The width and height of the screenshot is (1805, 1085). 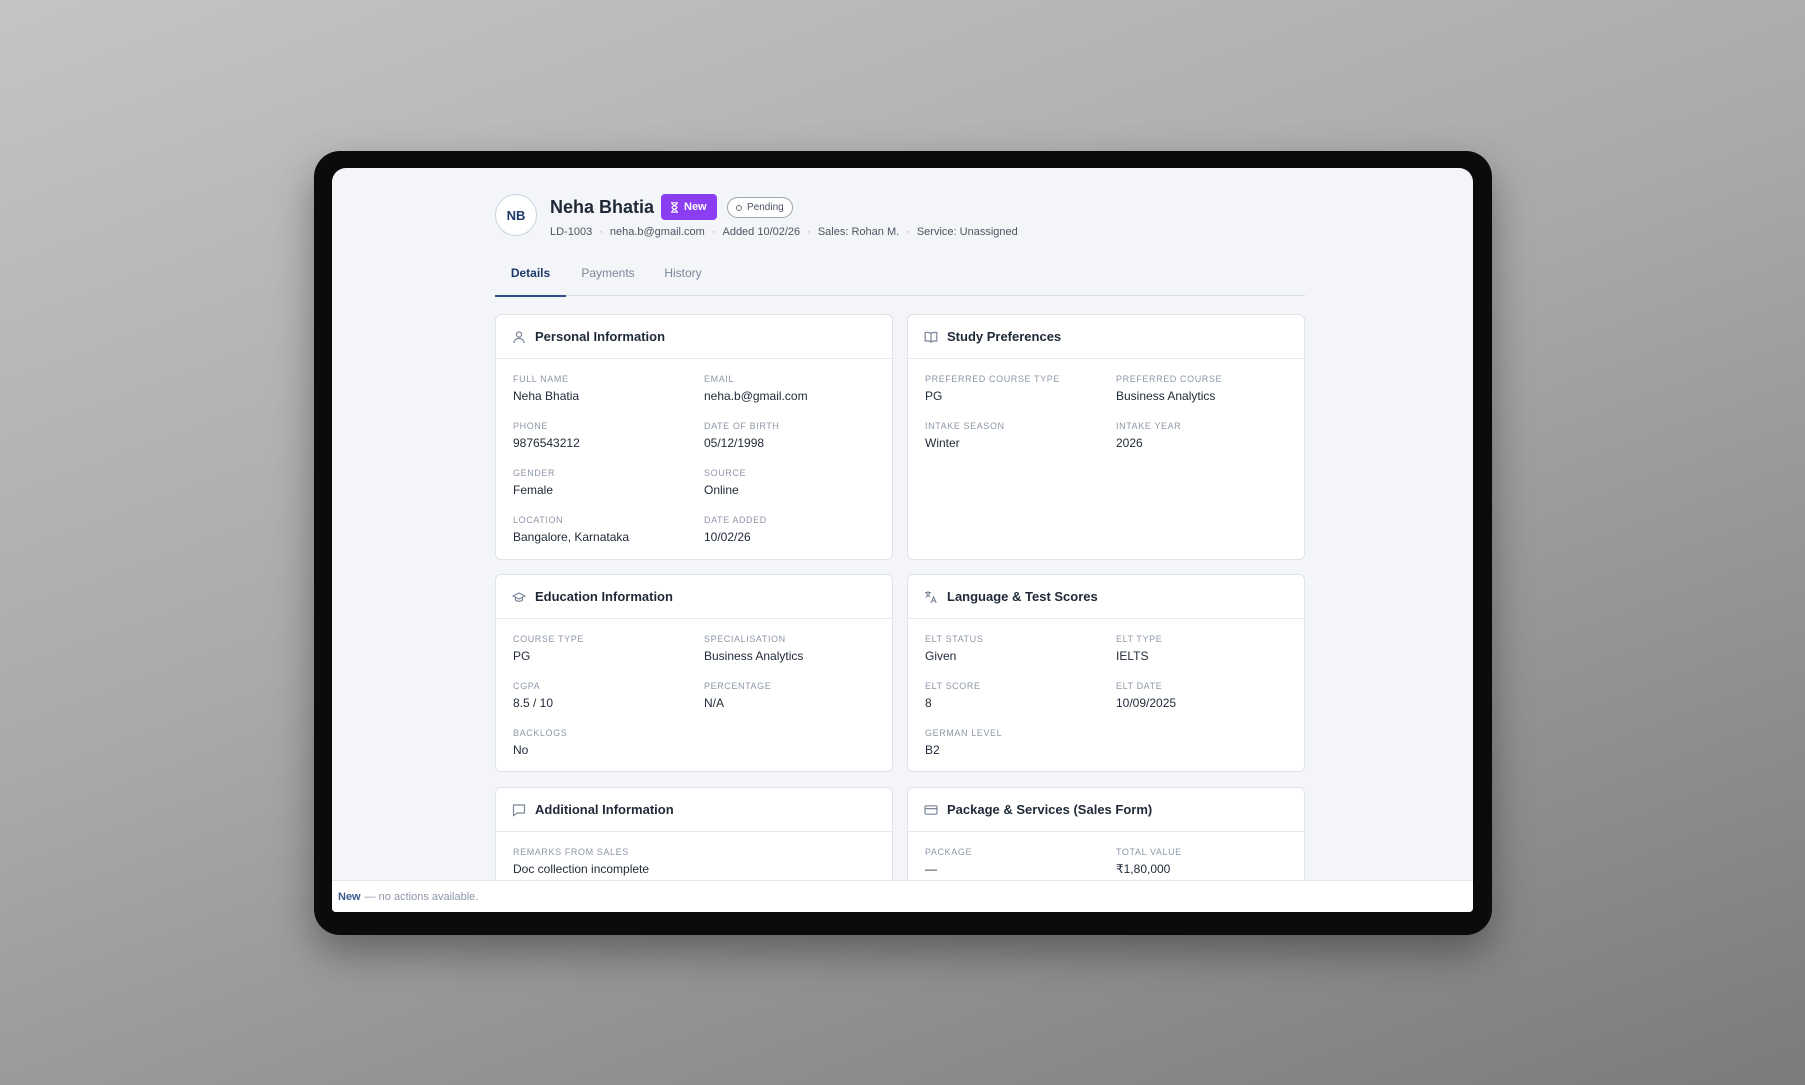 What do you see at coordinates (694, 337) in the screenshot?
I see `card-header: Personal Information` at bounding box center [694, 337].